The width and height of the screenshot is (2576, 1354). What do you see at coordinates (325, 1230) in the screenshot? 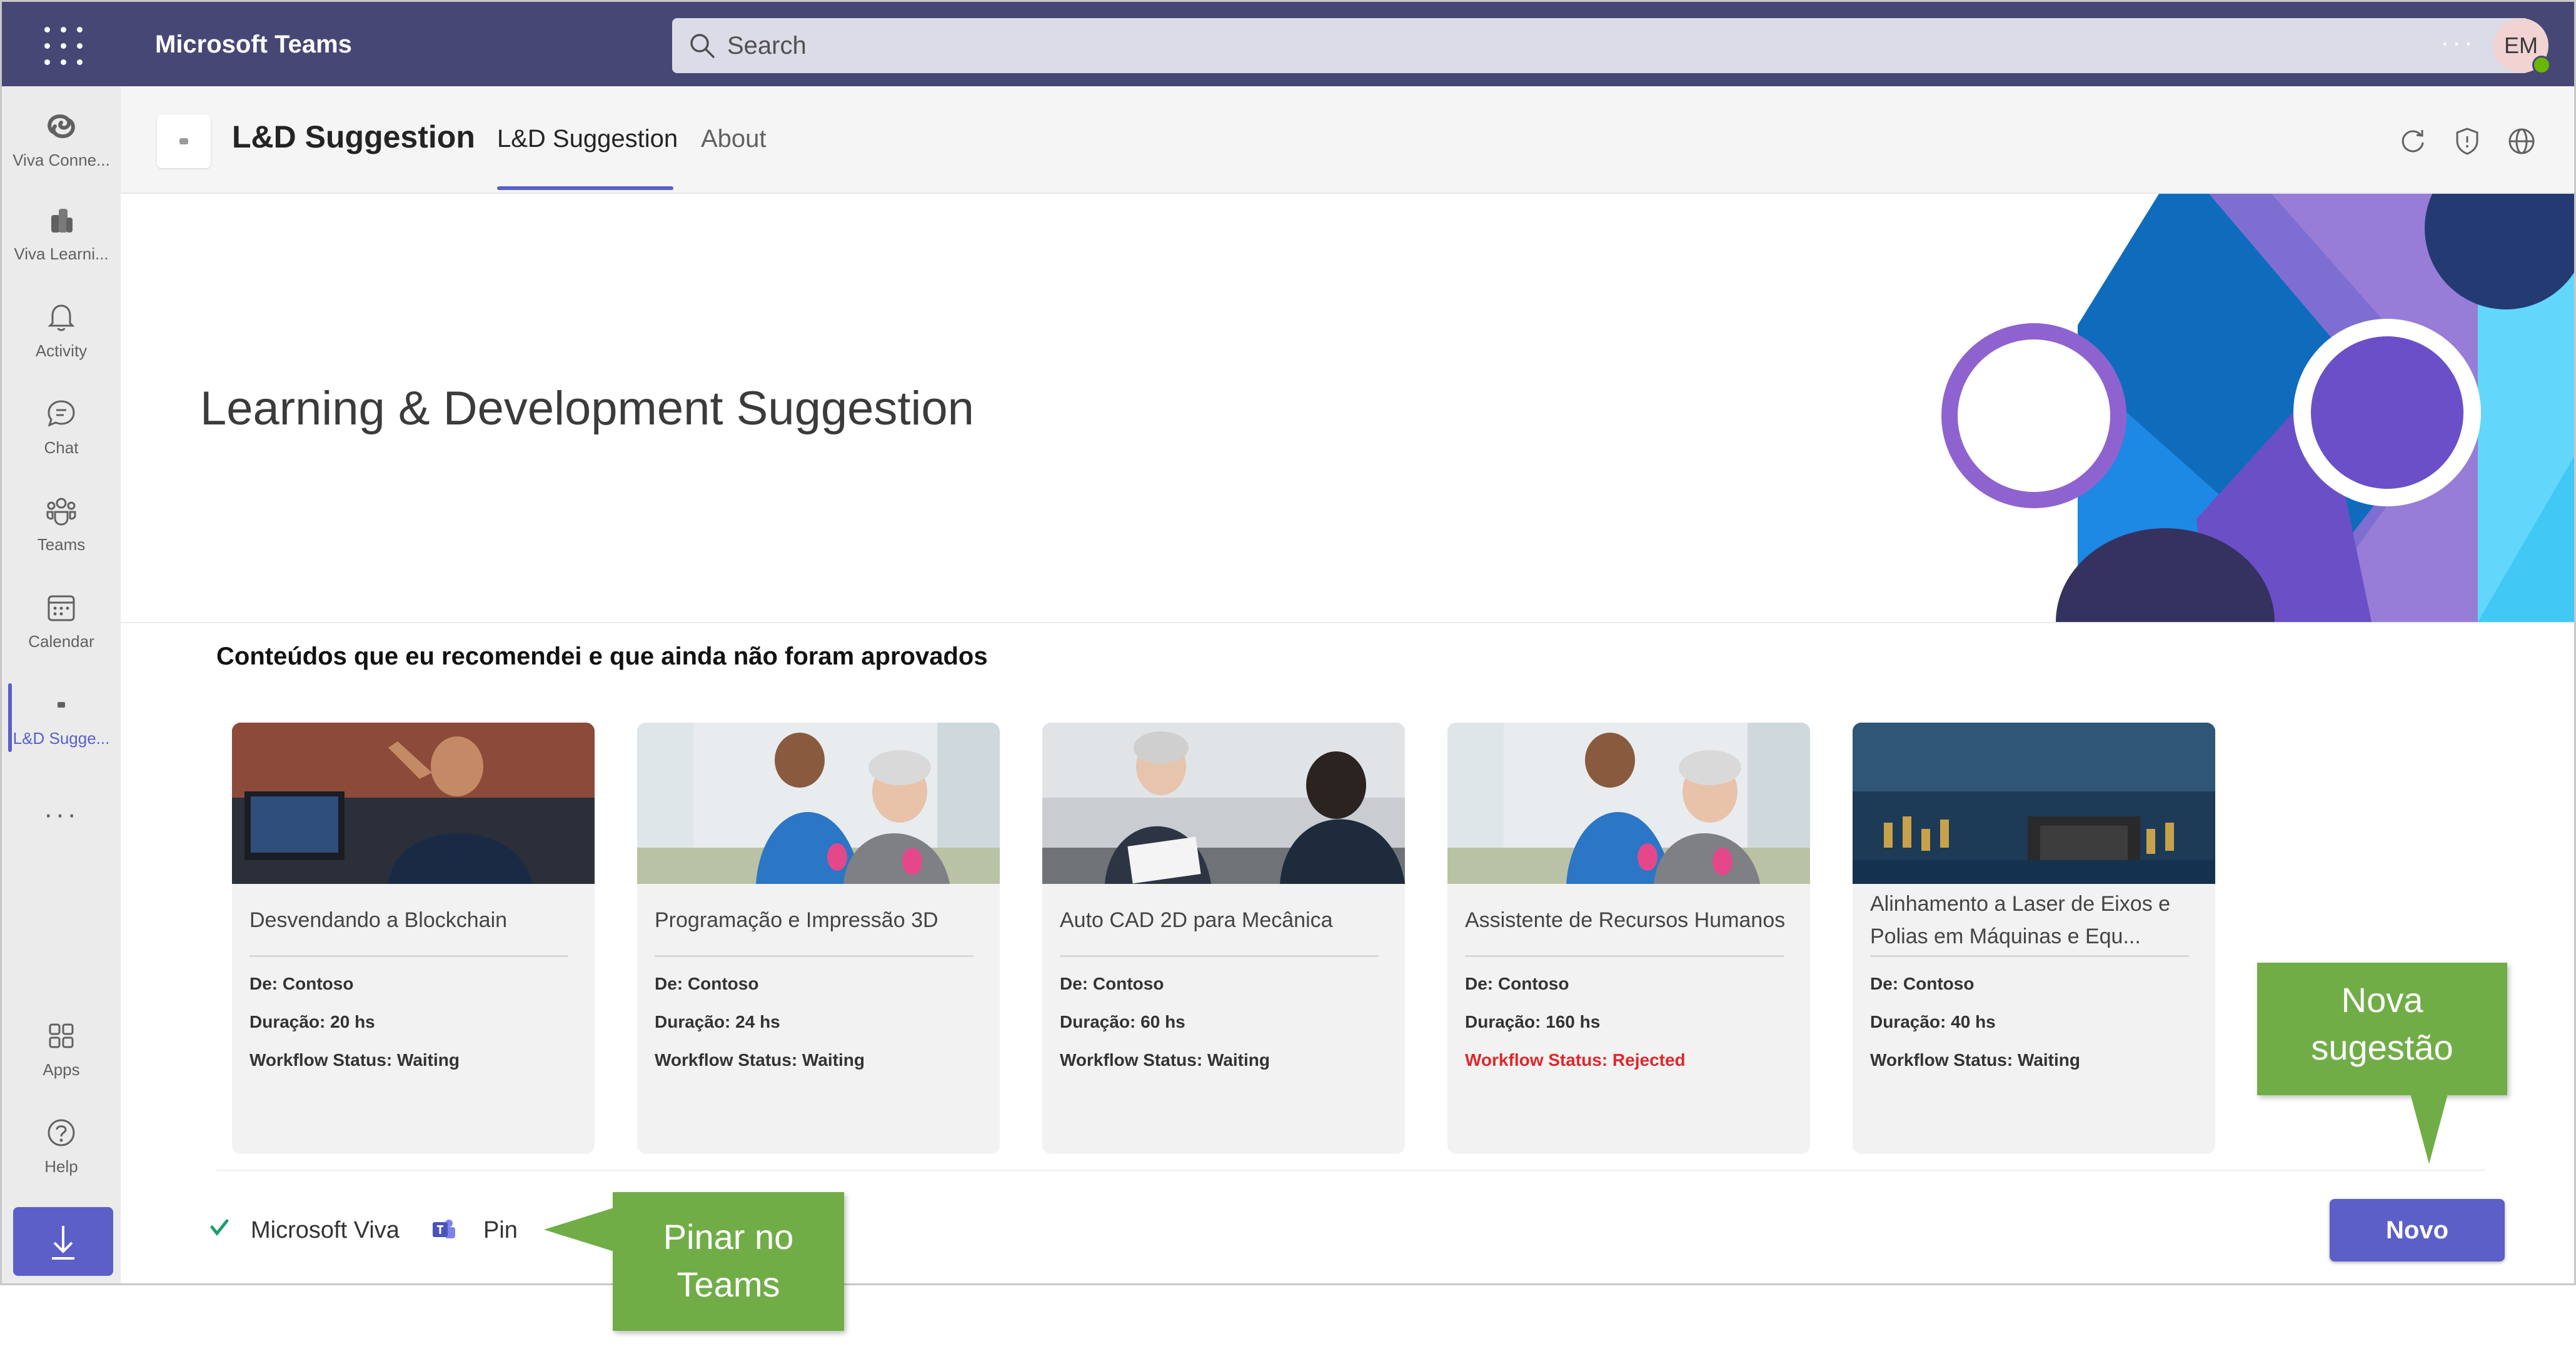
I see `microsoft-viva-link: Microsoft Viva` at bounding box center [325, 1230].